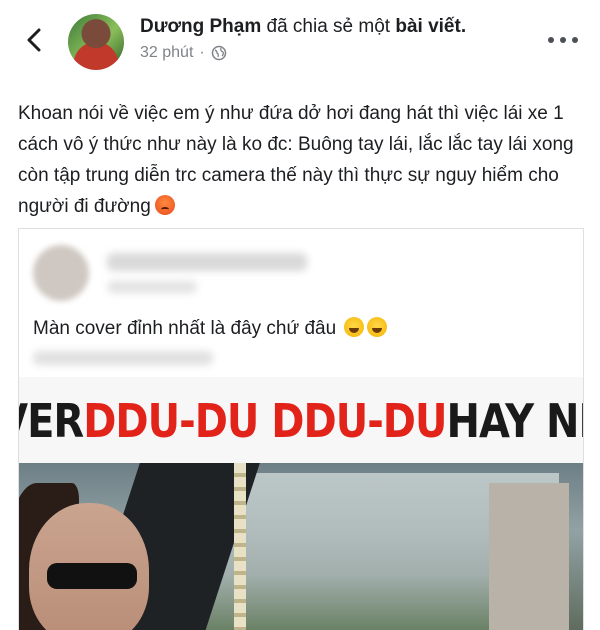 The width and height of the screenshot is (600, 630). I want to click on header-title: Dương Phạm đã chia sẻ một bài viết., so click(303, 27).